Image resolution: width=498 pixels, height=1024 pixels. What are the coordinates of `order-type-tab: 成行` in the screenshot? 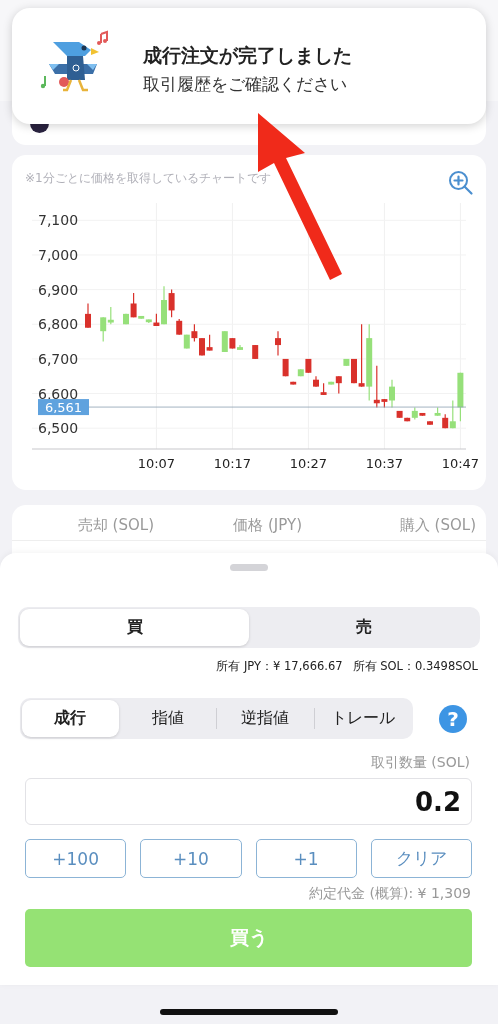 It's located at (70, 718).